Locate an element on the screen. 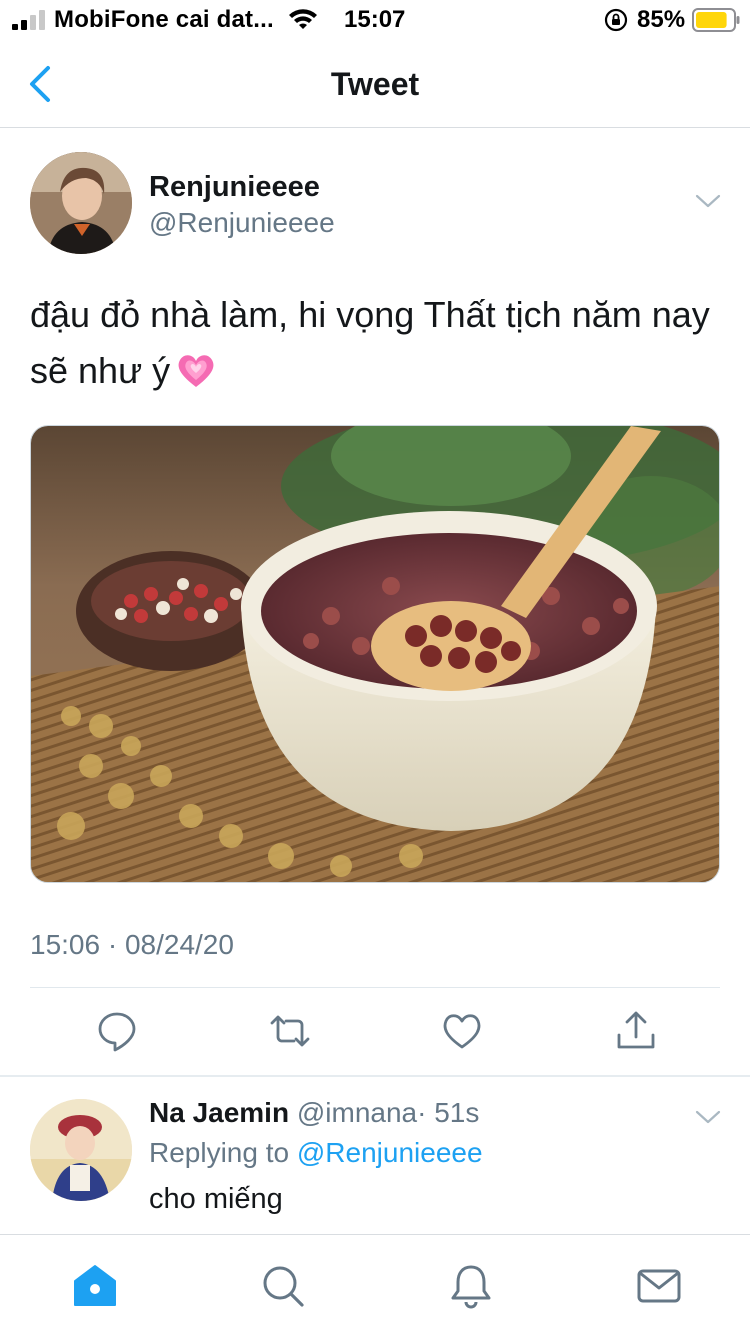 The image size is (750, 1334). growing-heart-icon is located at coordinates (196, 371).